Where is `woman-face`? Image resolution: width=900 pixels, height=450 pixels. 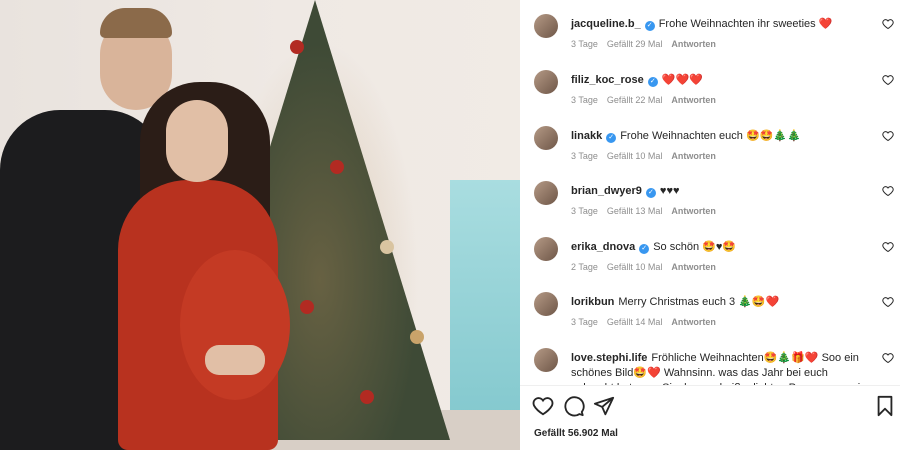
woman-face is located at coordinates (197, 141).